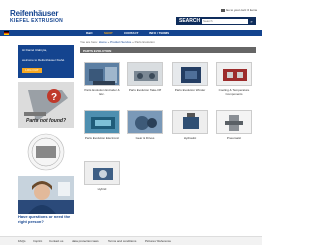 This screenshot has height=245, width=320. What do you see at coordinates (225, 21) in the screenshot?
I see `search-input` at bounding box center [225, 21].